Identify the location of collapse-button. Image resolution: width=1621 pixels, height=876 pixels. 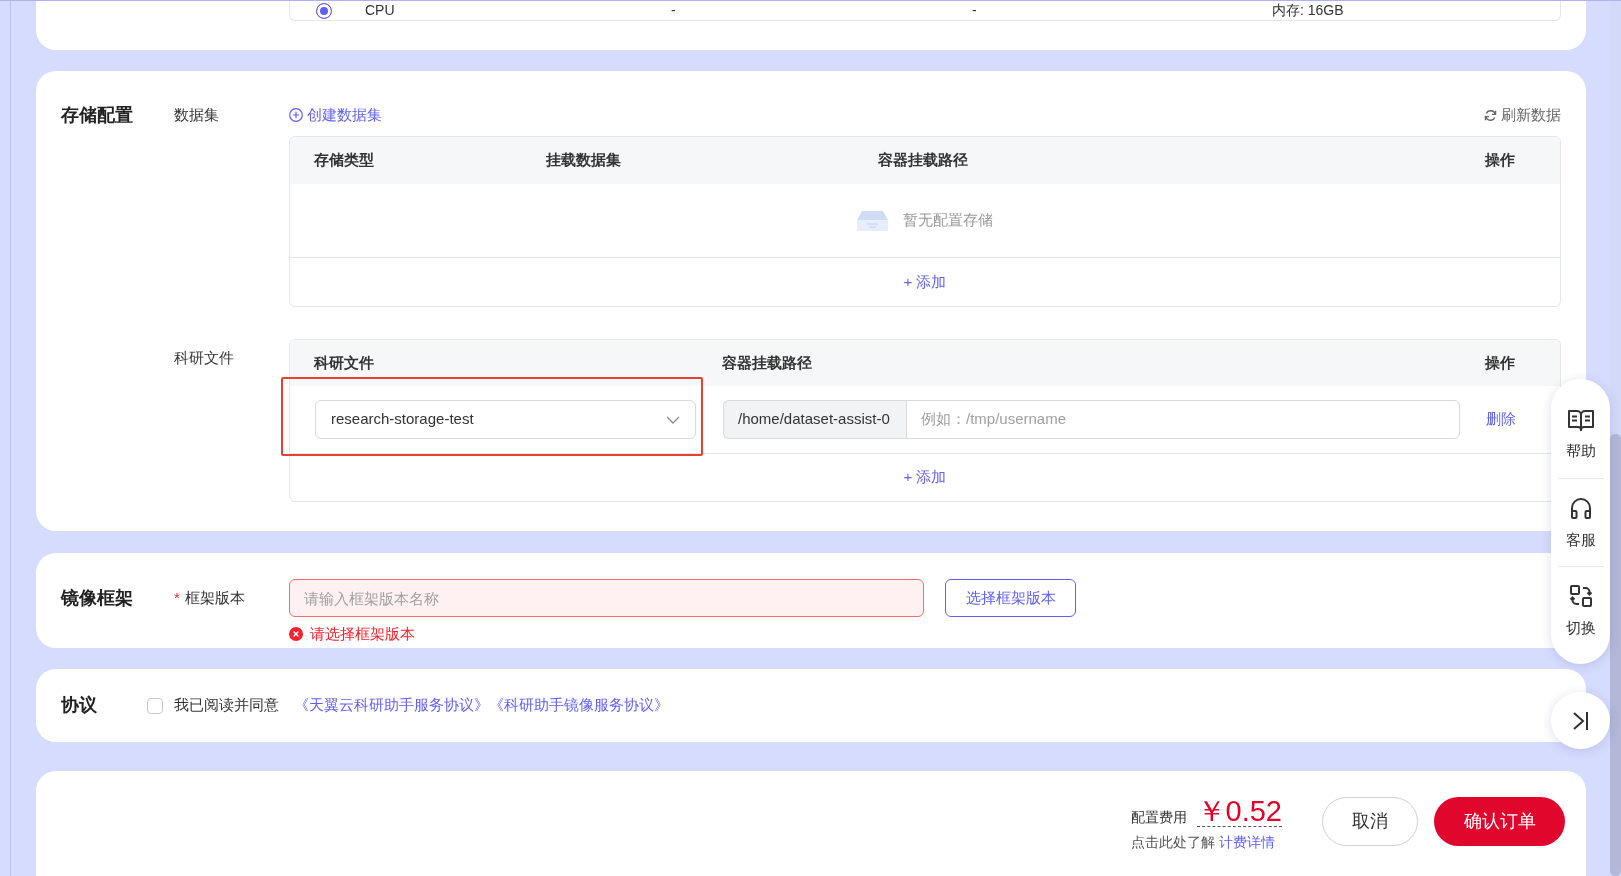
(1580, 720).